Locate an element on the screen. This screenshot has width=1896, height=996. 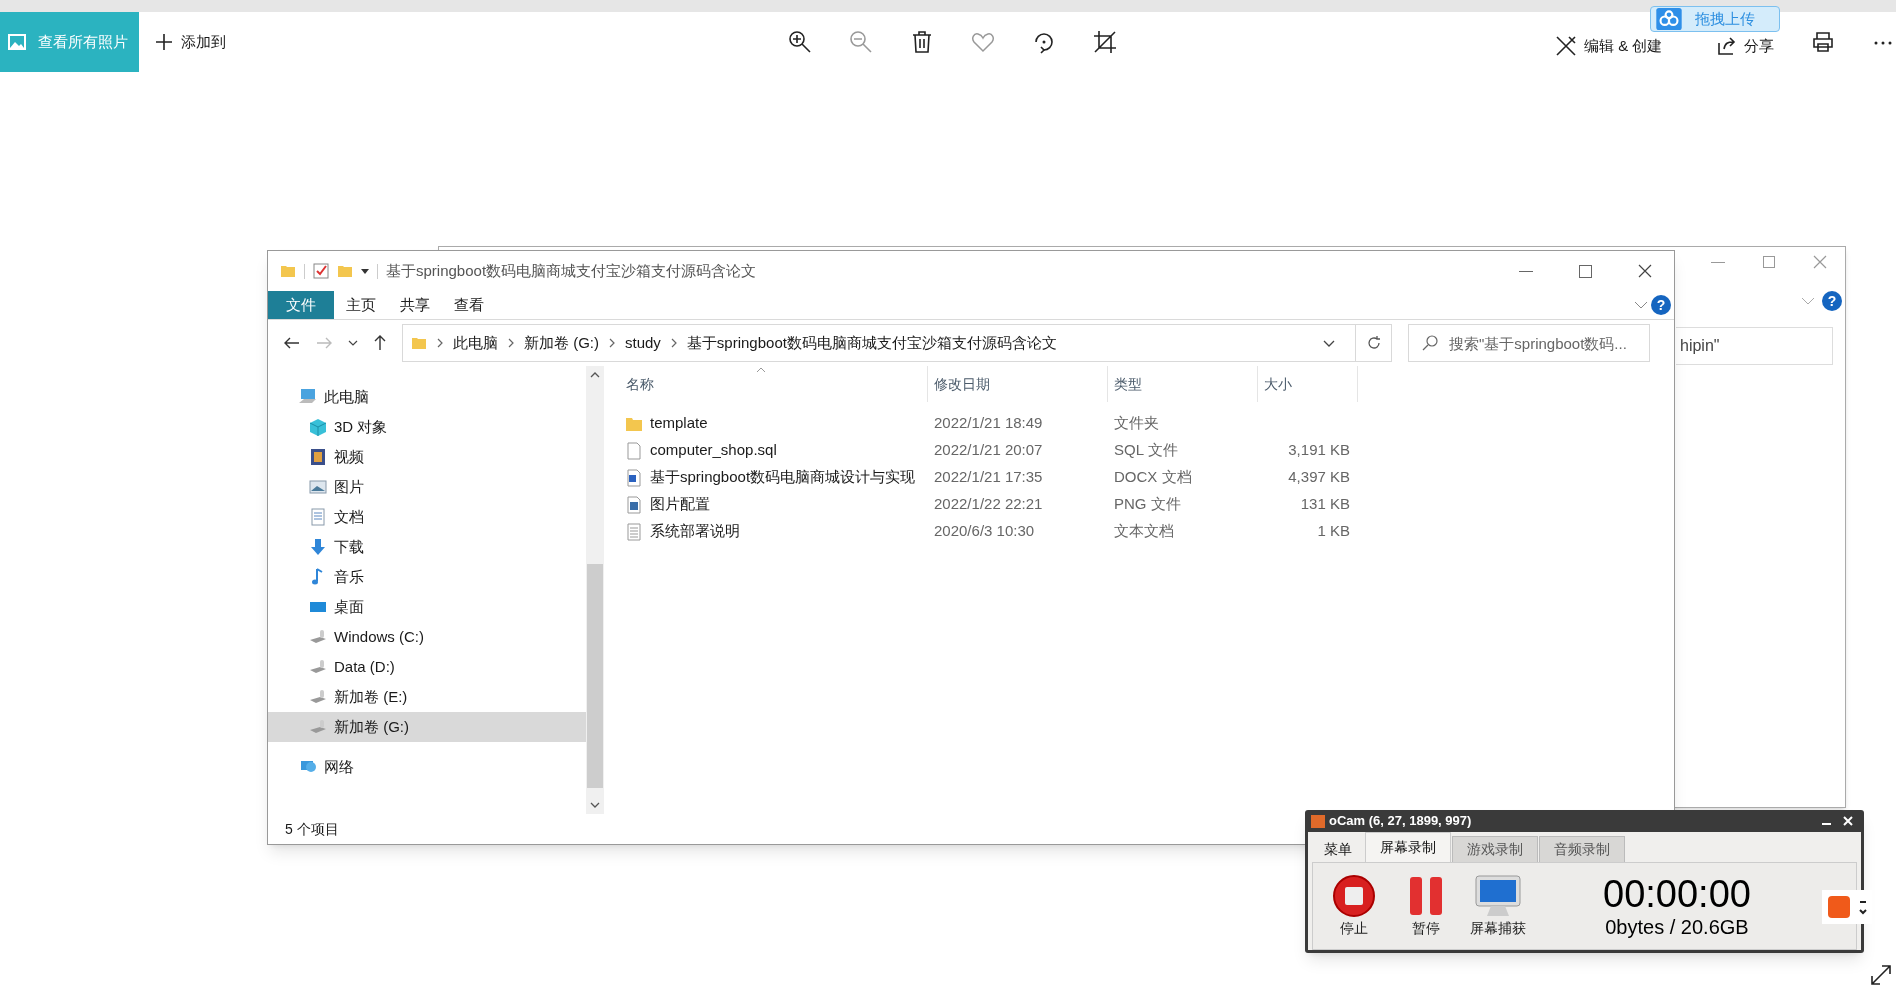
recorder-tab: 屏幕录制 is located at coordinates (1408, 847).